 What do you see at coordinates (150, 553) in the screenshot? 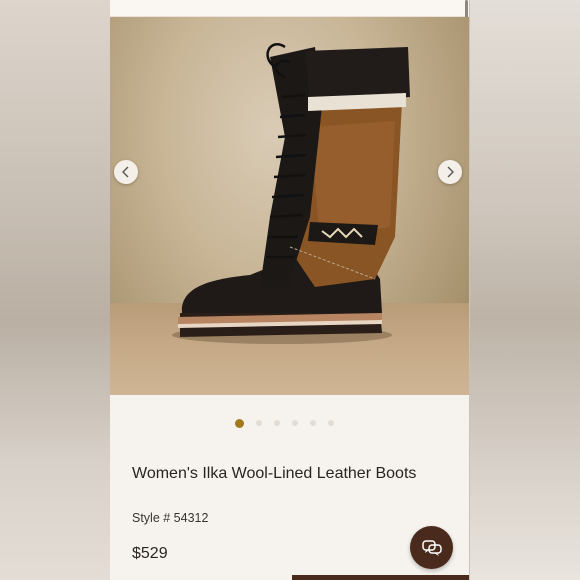
I see `product-price: $529` at bounding box center [150, 553].